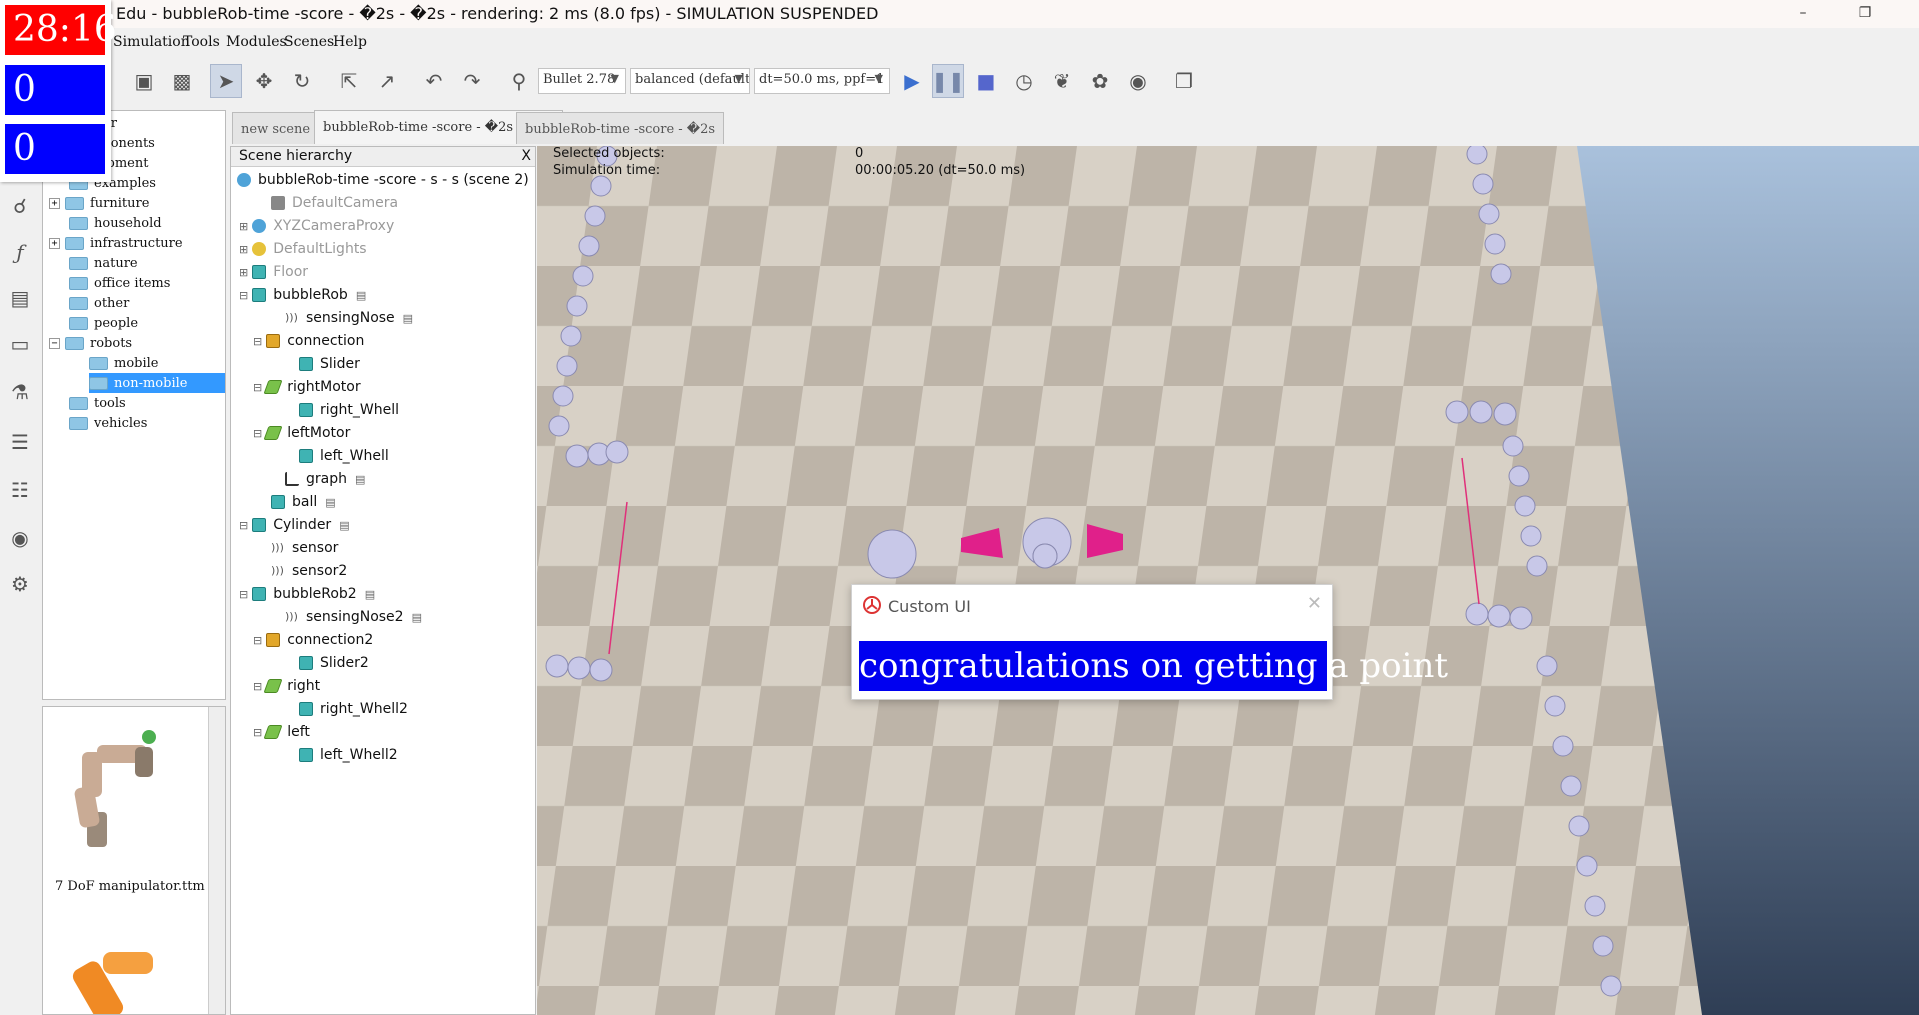  What do you see at coordinates (519, 81) in the screenshot?
I see `engine-icon: ⚲` at bounding box center [519, 81].